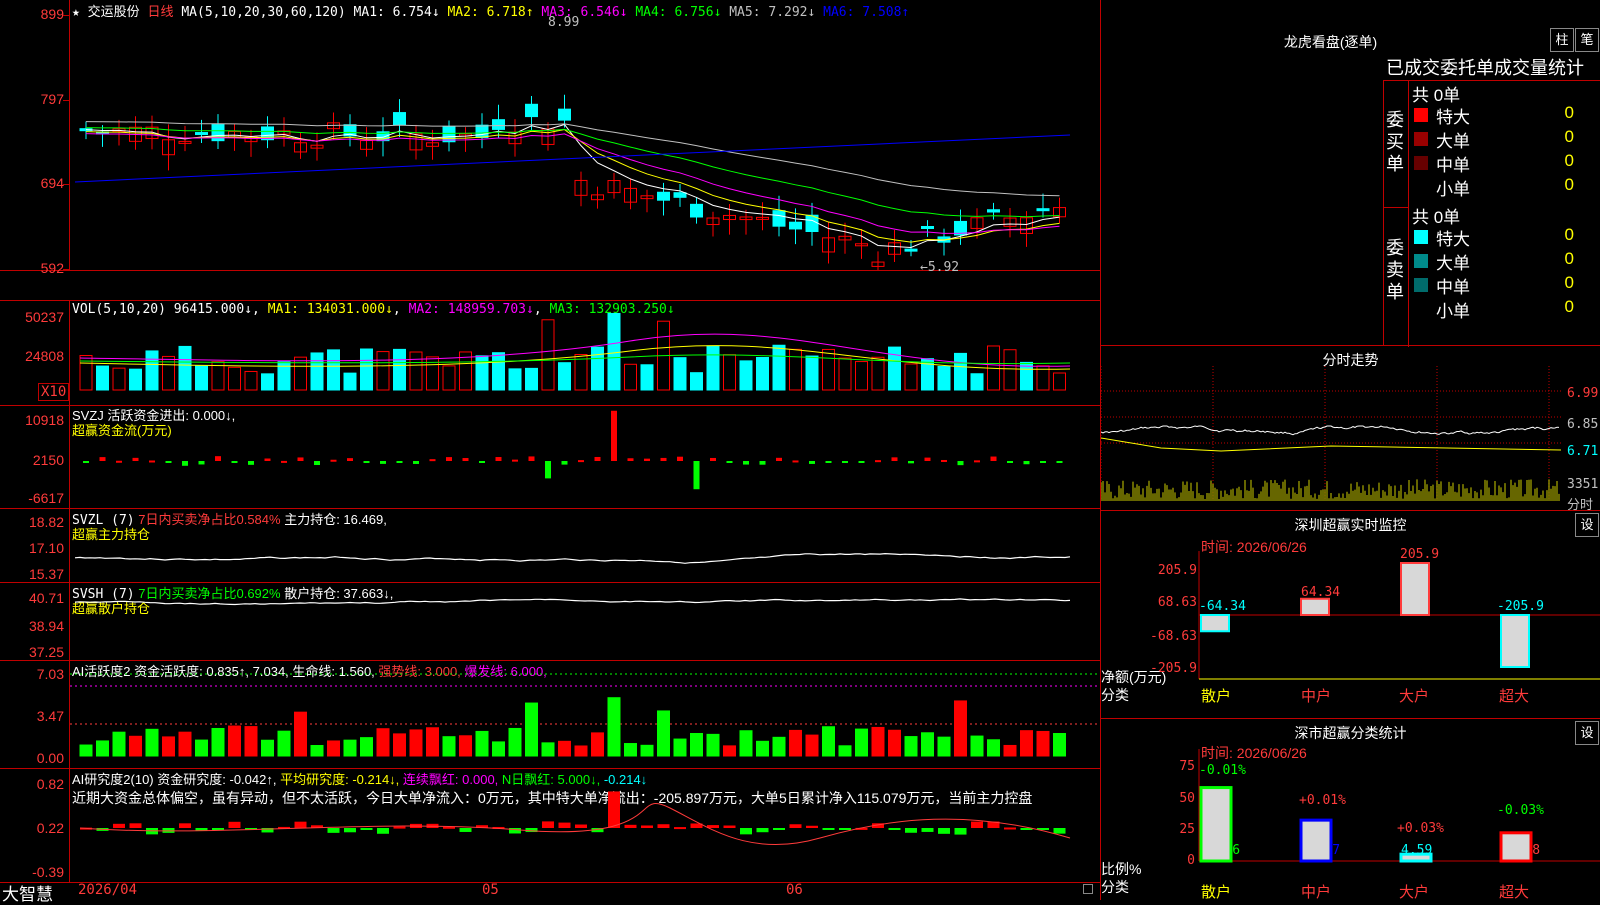 The width and height of the screenshot is (1600, 905). What do you see at coordinates (1587, 40) in the screenshot?
I see `tick-view-button: 笔` at bounding box center [1587, 40].